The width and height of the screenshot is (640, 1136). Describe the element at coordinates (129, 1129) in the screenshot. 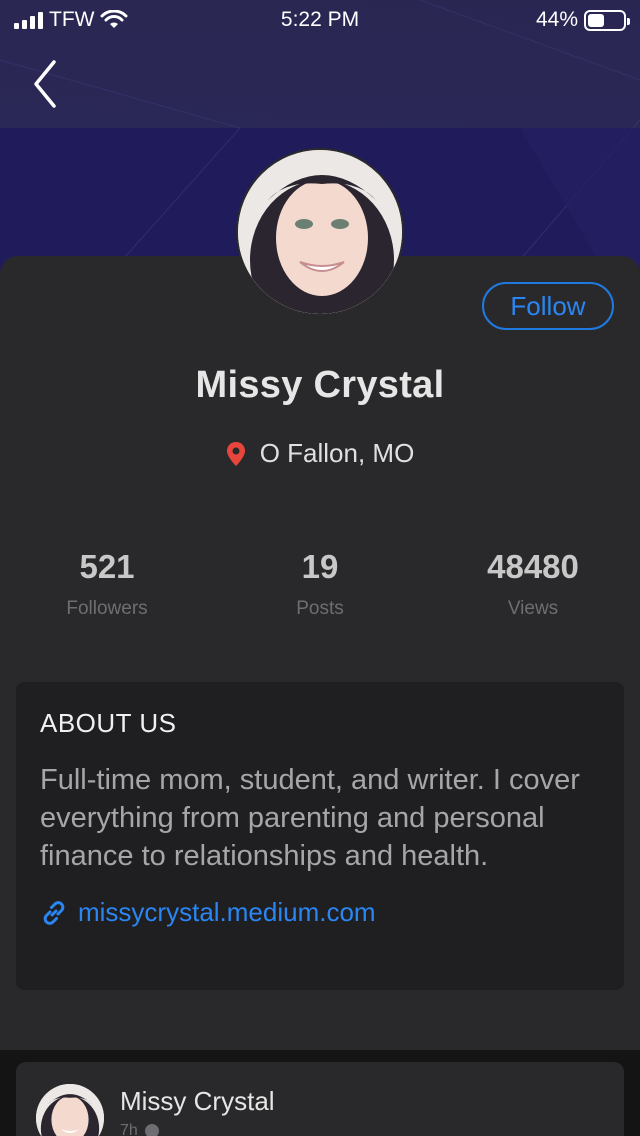

I see `post-time-text: 7h` at that location.